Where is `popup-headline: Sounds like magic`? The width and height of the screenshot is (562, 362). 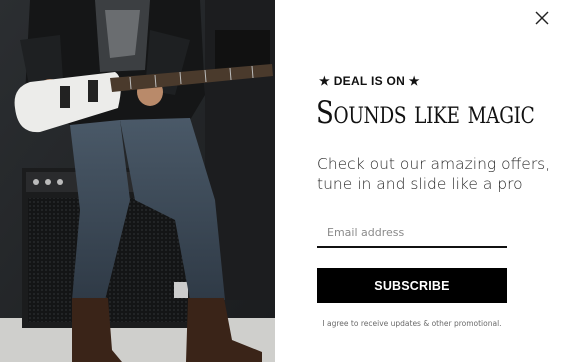
popup-headline: Sounds like magic is located at coordinates (425, 113).